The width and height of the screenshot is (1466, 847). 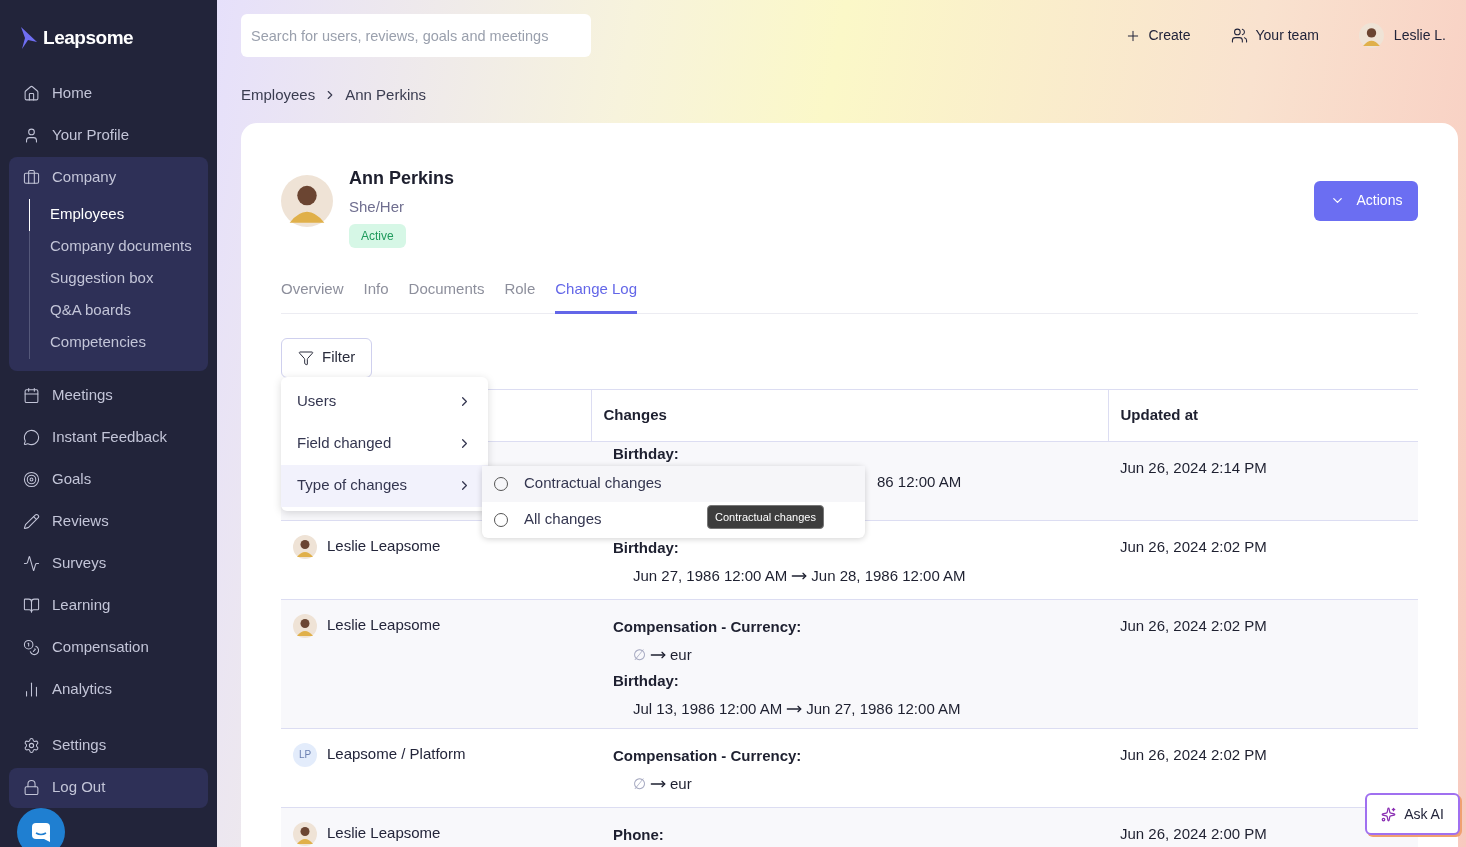 What do you see at coordinates (108, 563) in the screenshot?
I see `nav-item: Surveys` at bounding box center [108, 563].